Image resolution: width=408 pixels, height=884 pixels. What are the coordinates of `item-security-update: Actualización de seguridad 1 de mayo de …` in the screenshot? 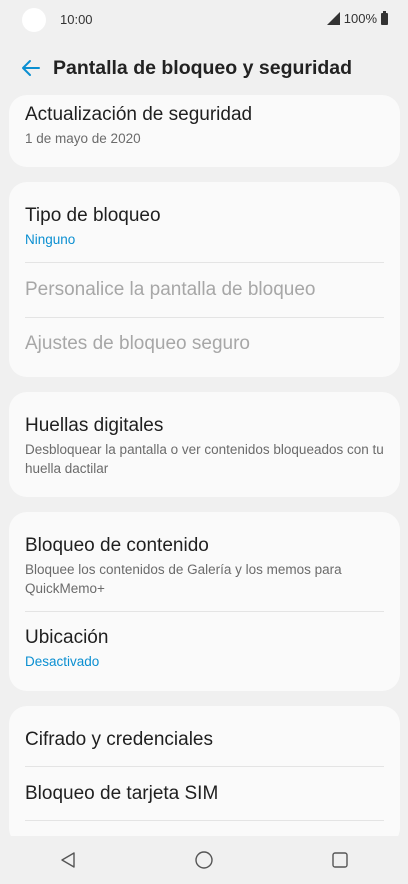 It's located at (204, 125).